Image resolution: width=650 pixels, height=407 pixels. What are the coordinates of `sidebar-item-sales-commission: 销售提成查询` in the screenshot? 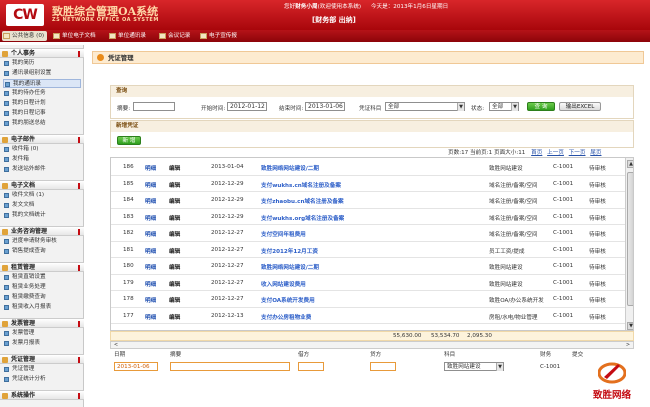 It's located at (42, 251).